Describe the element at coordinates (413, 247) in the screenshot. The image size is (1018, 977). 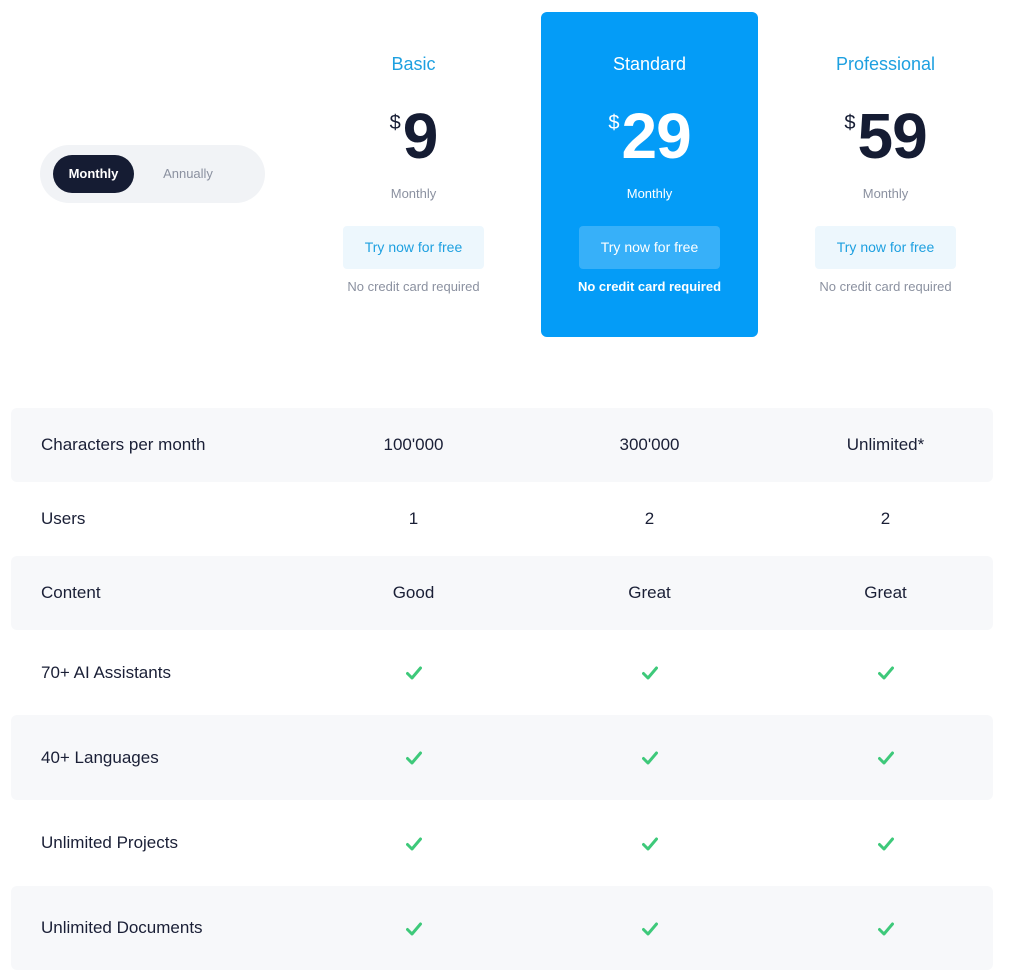
I see `try-now-button-basic: Try now for free` at that location.